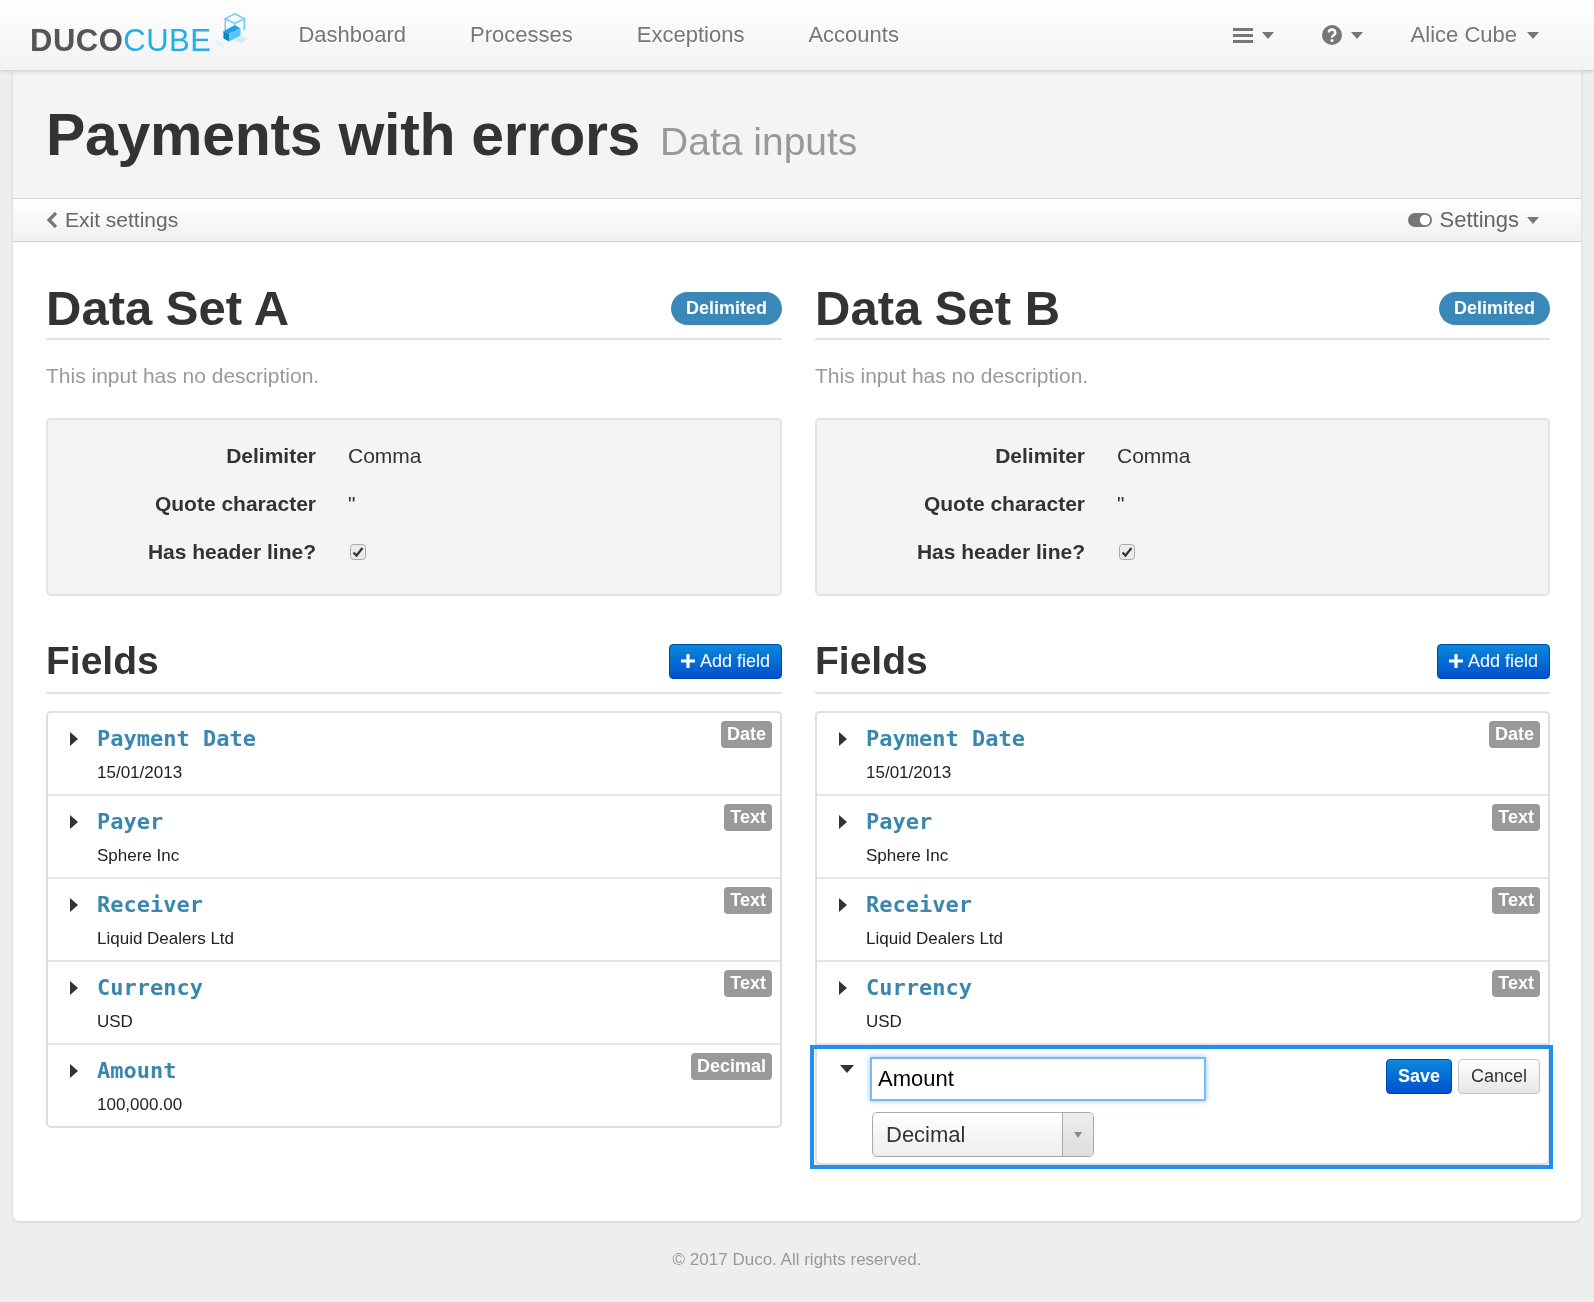 The image size is (1594, 1302). I want to click on menu-icon, so click(1242, 35).